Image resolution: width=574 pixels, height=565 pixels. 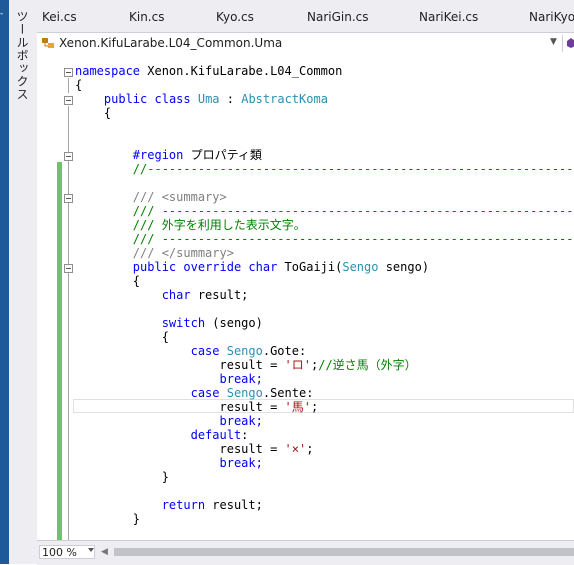 I want to click on code-line-3: public class Uma : AbstractKoma, so click(x=201, y=99).